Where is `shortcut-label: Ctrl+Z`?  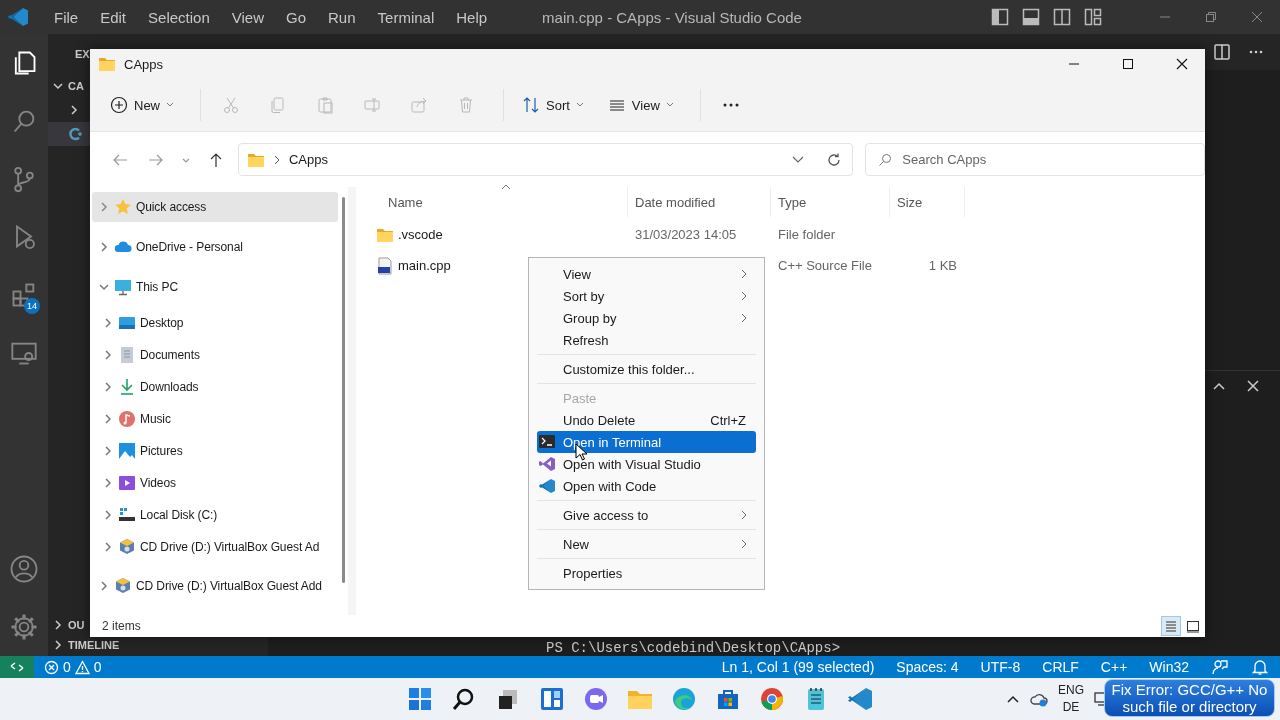
shortcut-label: Ctrl+Z is located at coordinates (728, 420).